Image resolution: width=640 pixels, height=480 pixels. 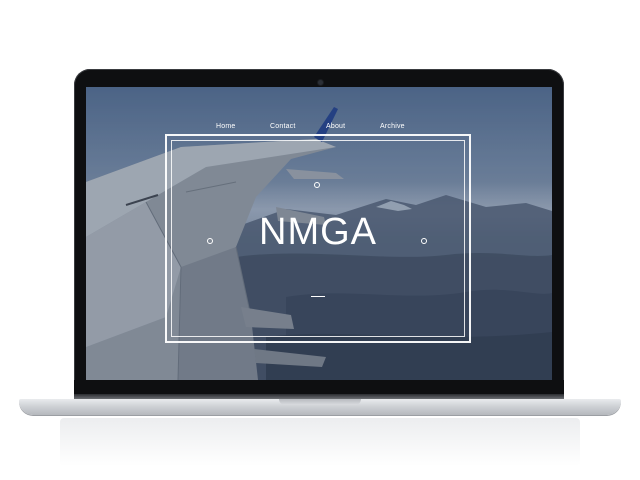 I want to click on webcam-icon, so click(x=320, y=82).